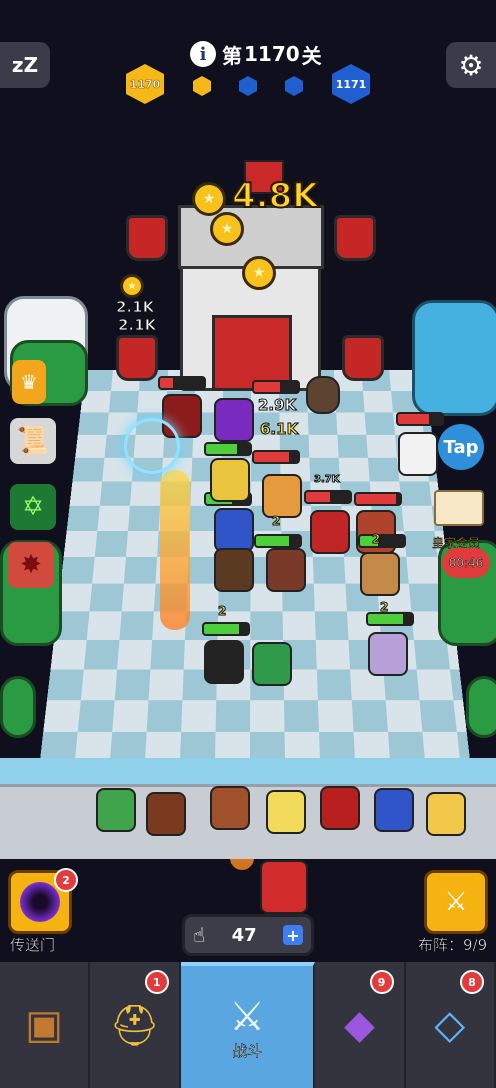  Describe the element at coordinates (381, 982) in the screenshot. I see `spellbook-badge: 9` at that location.